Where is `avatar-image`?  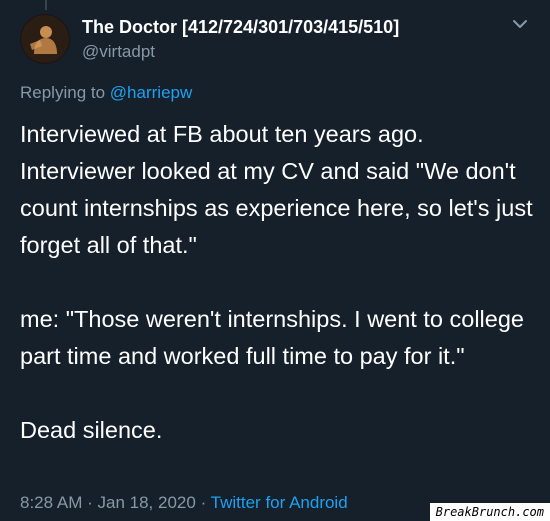
avatar-image is located at coordinates (45, 39).